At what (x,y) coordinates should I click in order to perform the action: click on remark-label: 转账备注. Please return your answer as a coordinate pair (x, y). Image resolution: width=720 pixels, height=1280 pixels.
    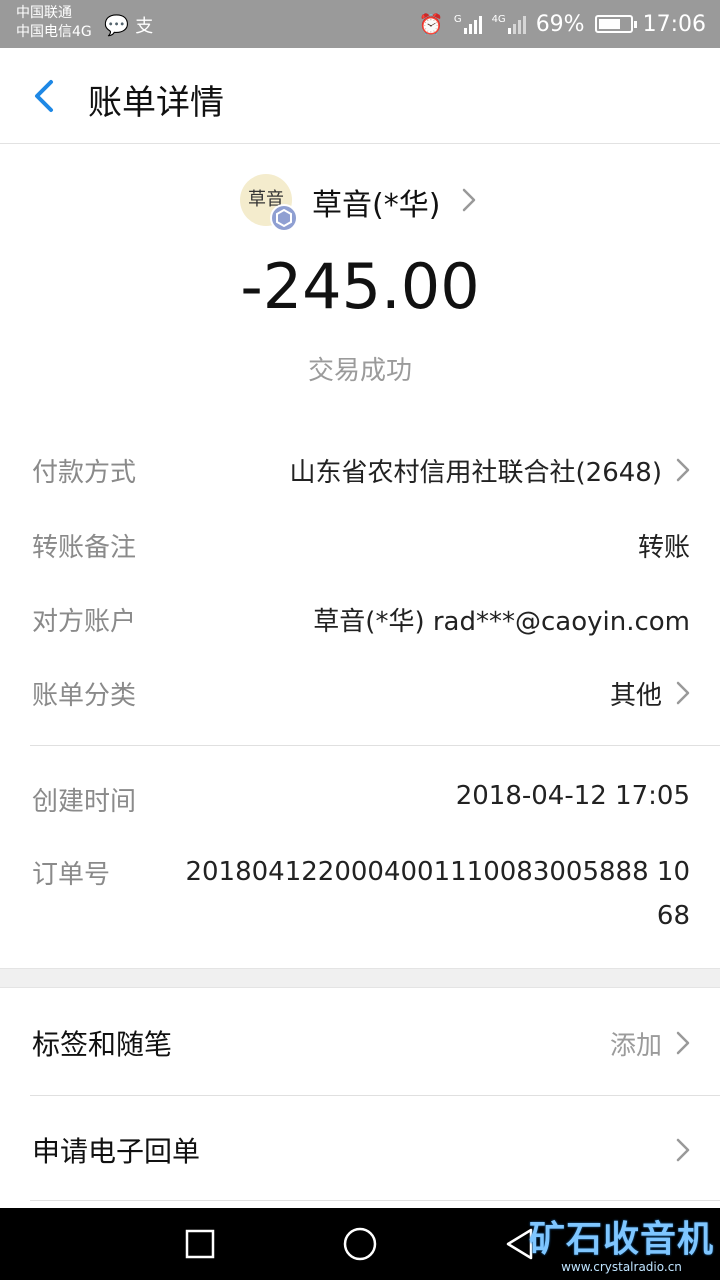
    Looking at the image, I should click on (84, 548).